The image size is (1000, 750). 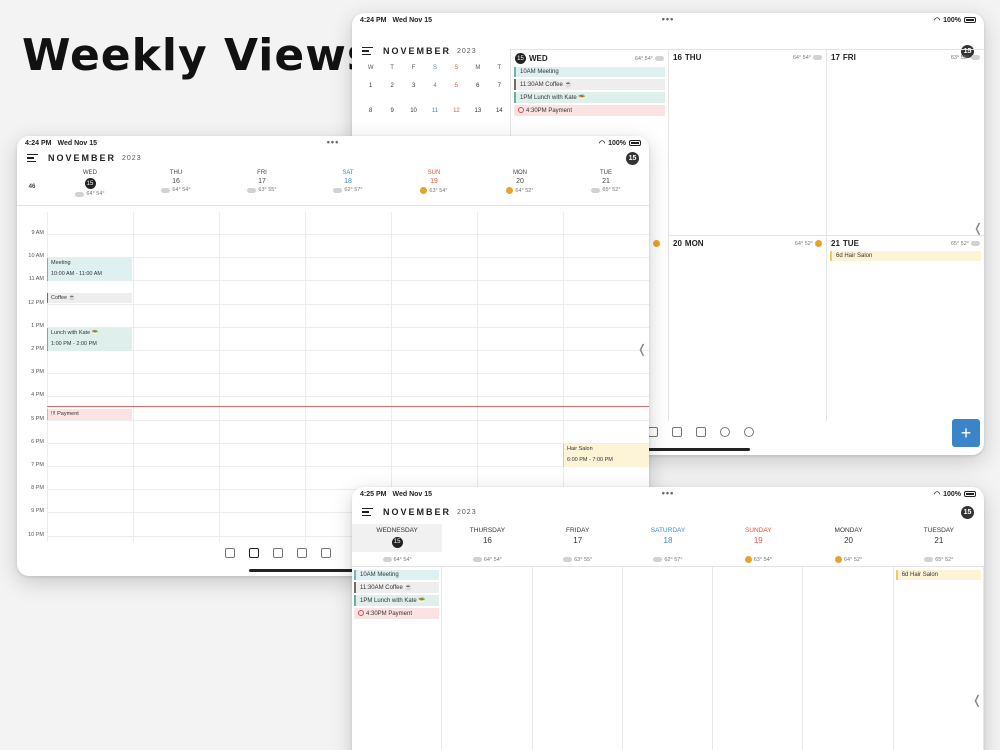 What do you see at coordinates (939, 658) in the screenshot?
I see `day-column: 6d Hair Salon` at bounding box center [939, 658].